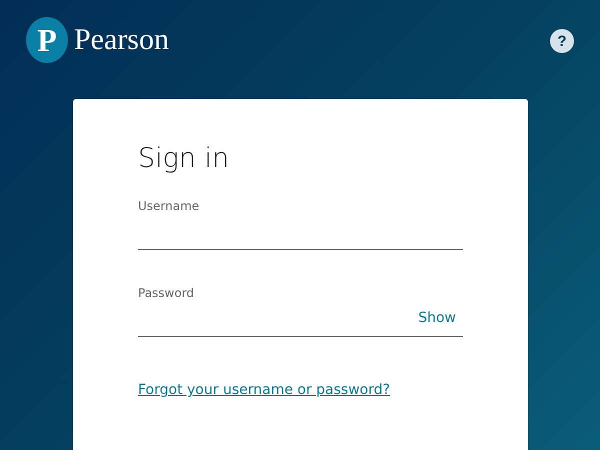 The height and width of the screenshot is (450, 600). I want to click on field-label: Password, so click(167, 293).